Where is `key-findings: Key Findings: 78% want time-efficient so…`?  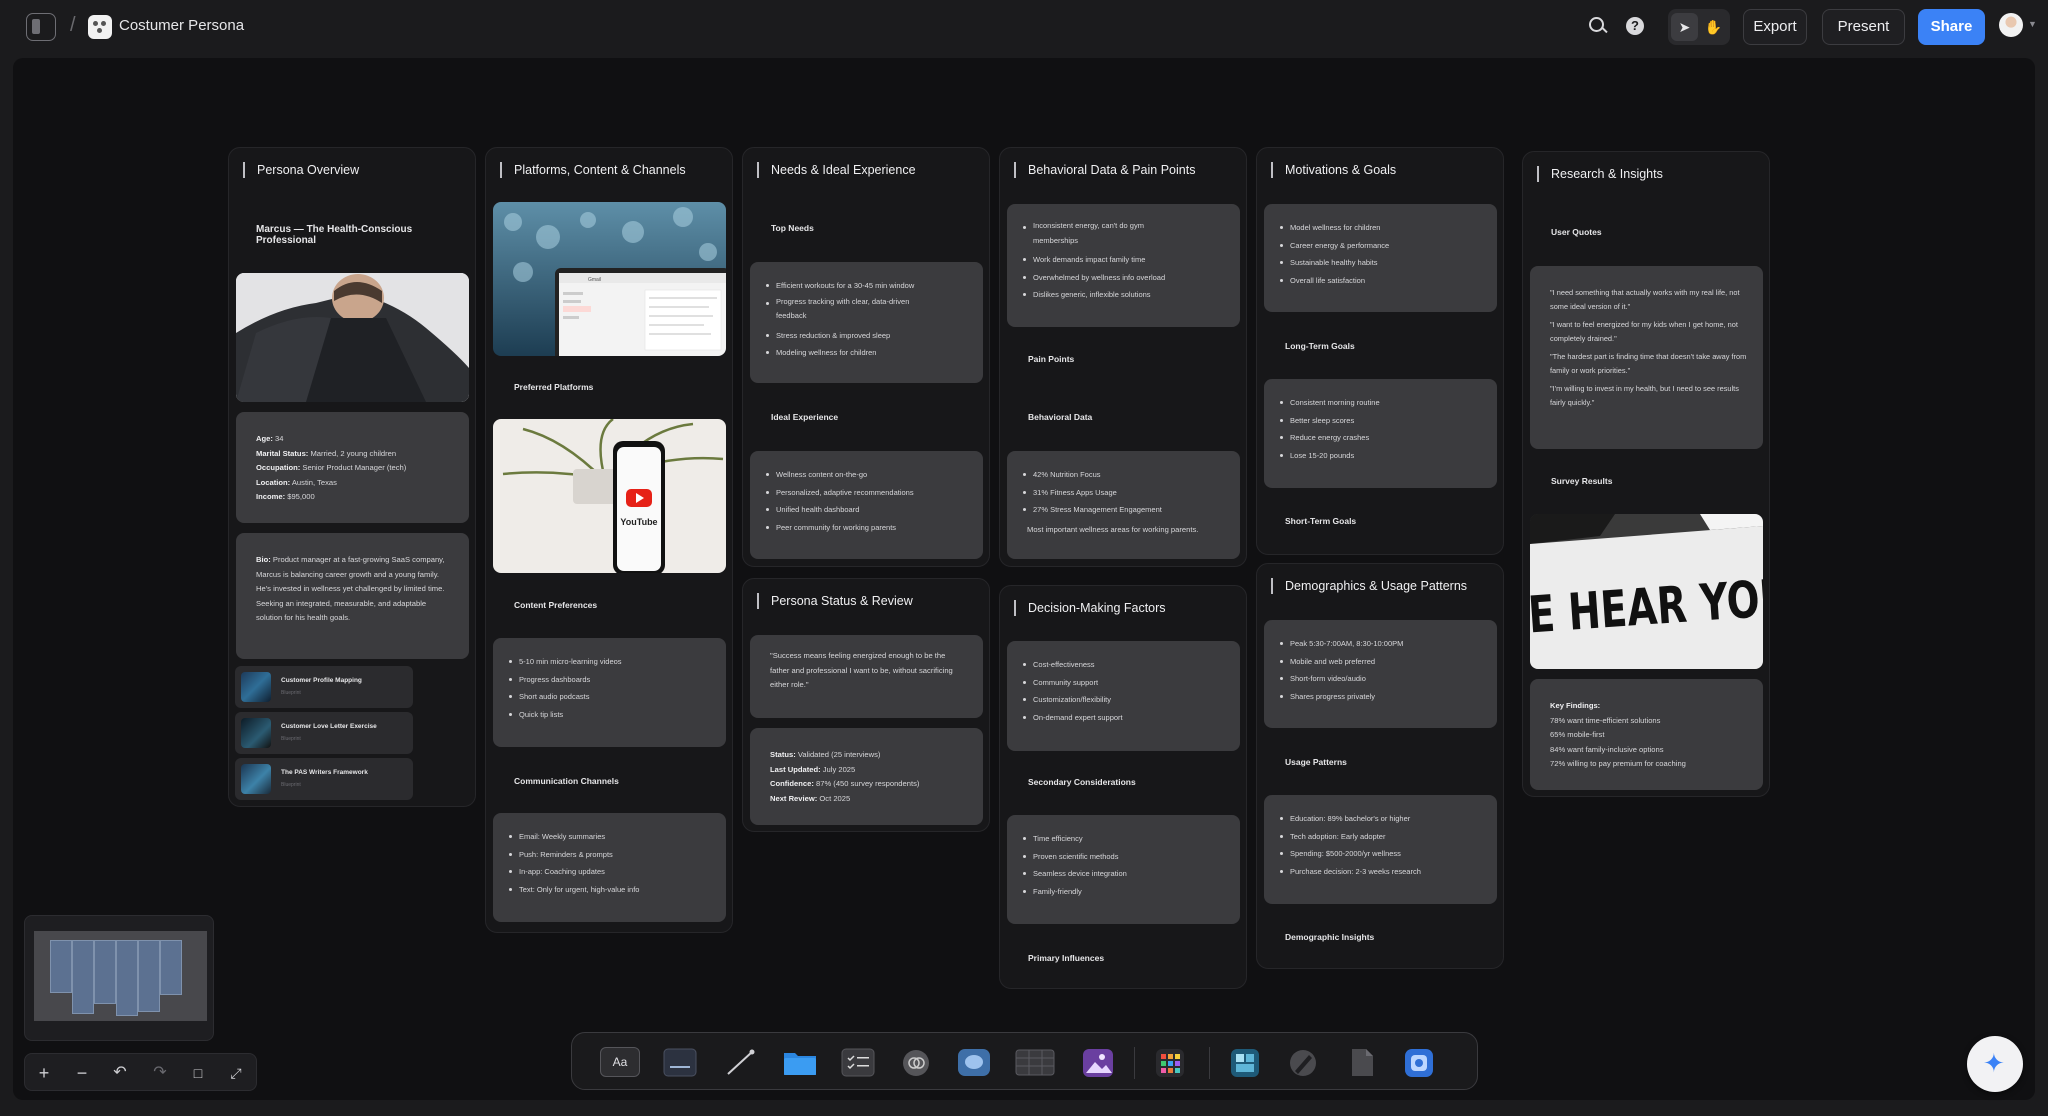
key-findings: Key Findings: 78% want time-efficient so… is located at coordinates (1618, 734).